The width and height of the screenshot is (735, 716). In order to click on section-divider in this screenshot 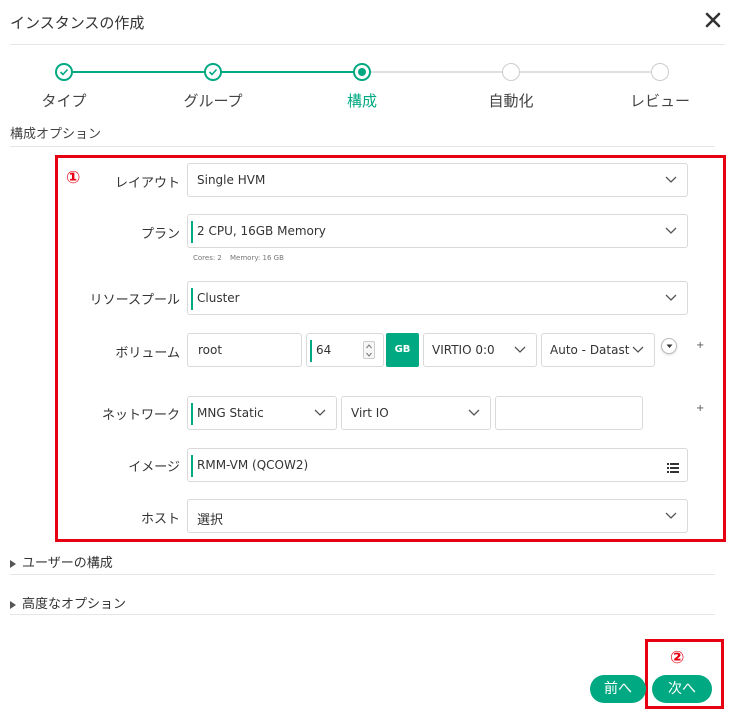, I will do `click(362, 146)`.